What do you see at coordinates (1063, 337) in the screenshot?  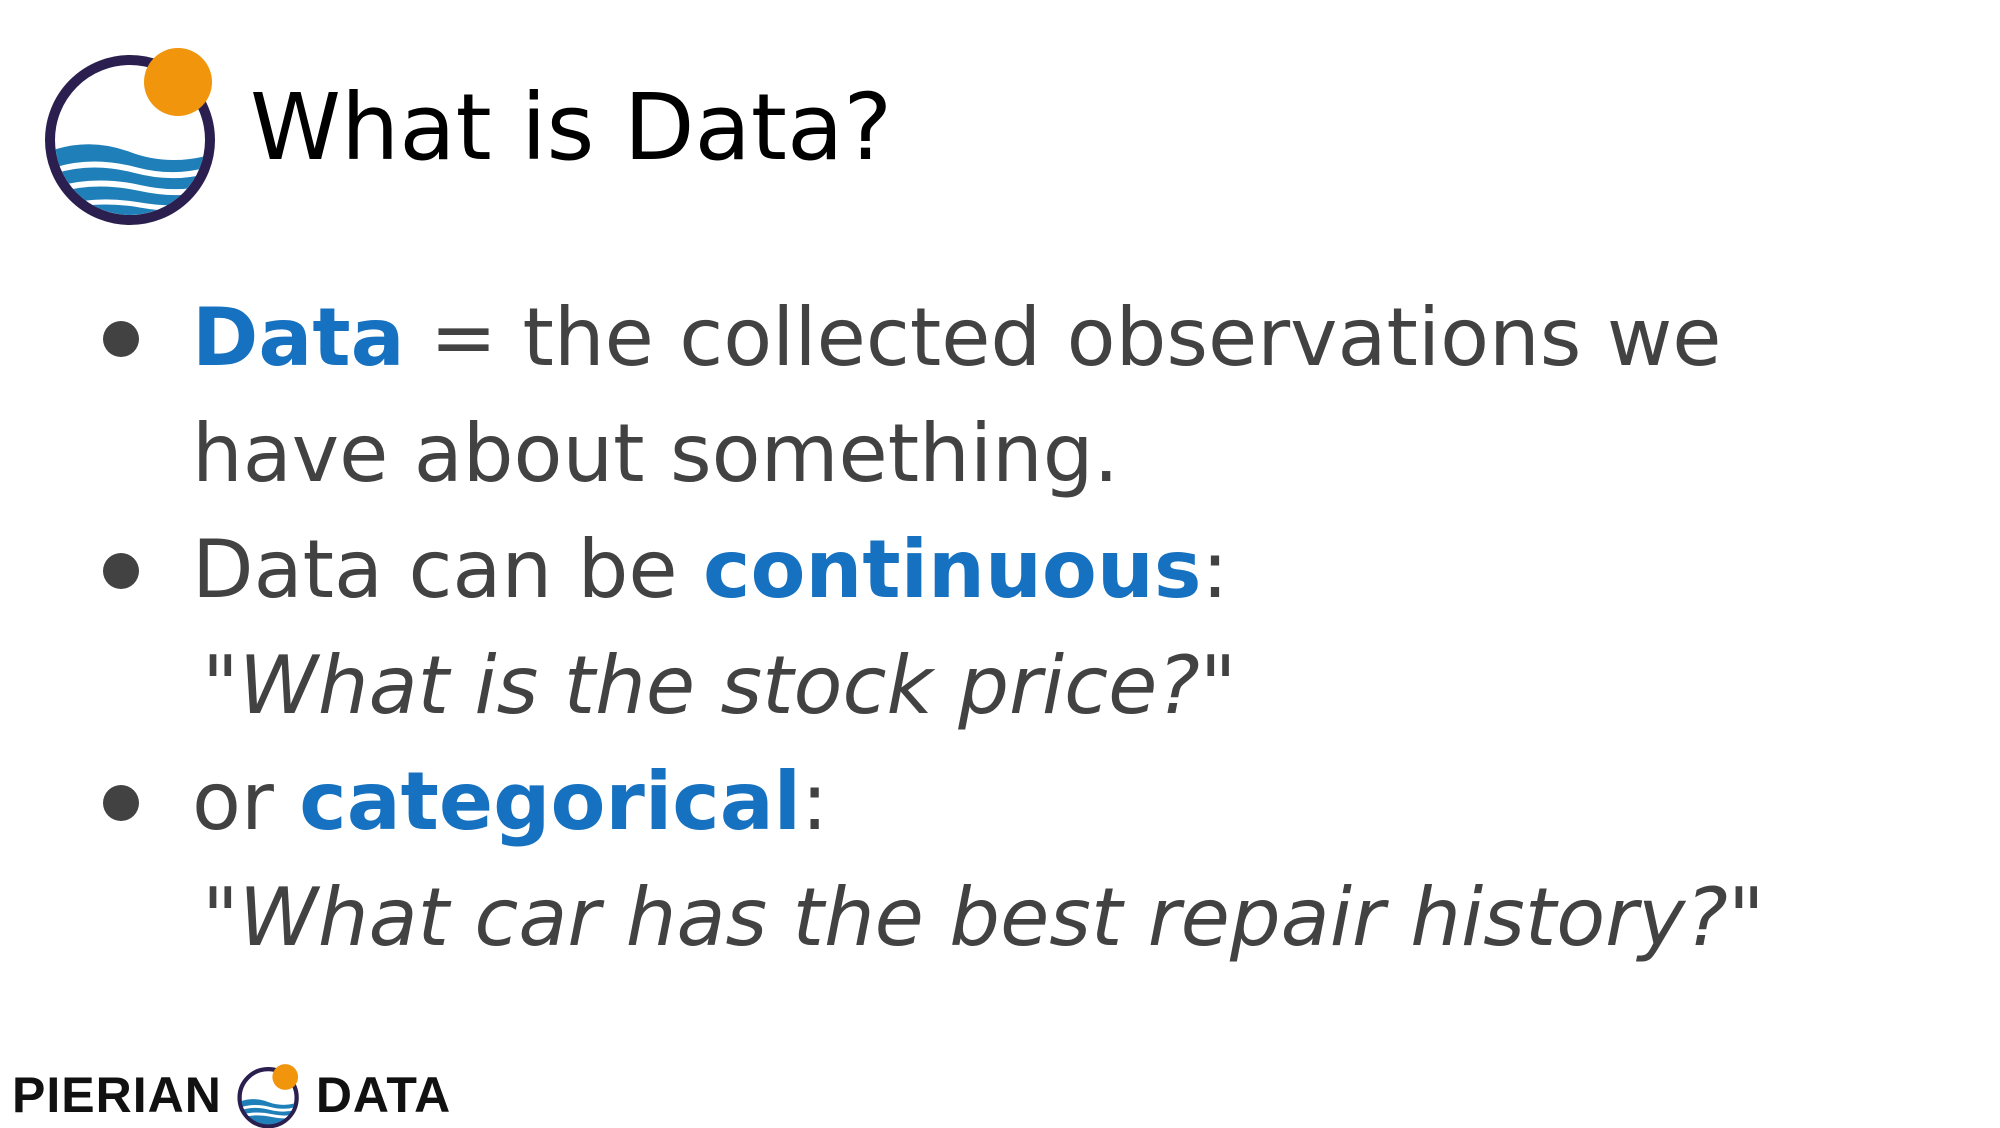 I see `bullet-text: = the collected observations we` at bounding box center [1063, 337].